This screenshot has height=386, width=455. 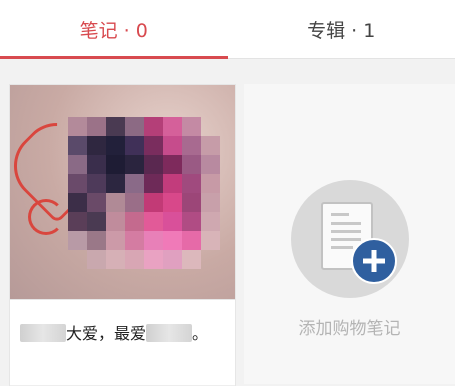 I want to click on tab-notes: 笔记 · 0, so click(x=114, y=29).